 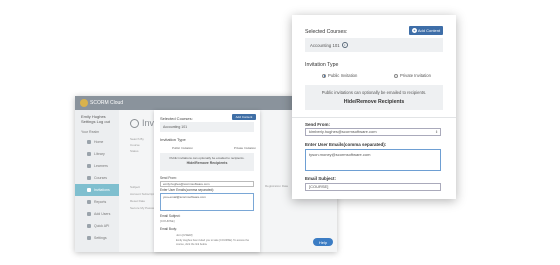 I want to click on add-content-label: Add Content, so click(x=429, y=30).